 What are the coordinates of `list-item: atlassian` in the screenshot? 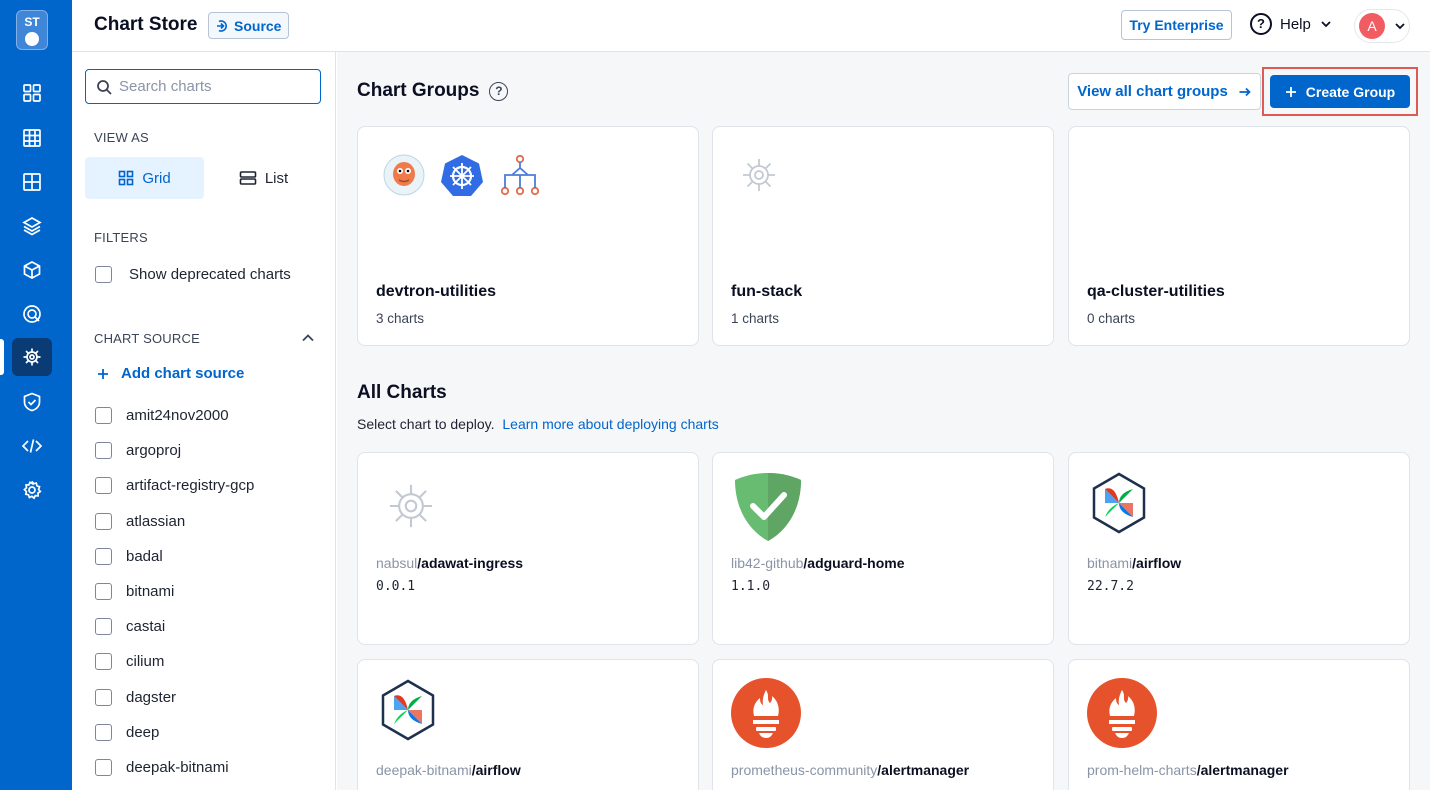 It's located at (174, 521).